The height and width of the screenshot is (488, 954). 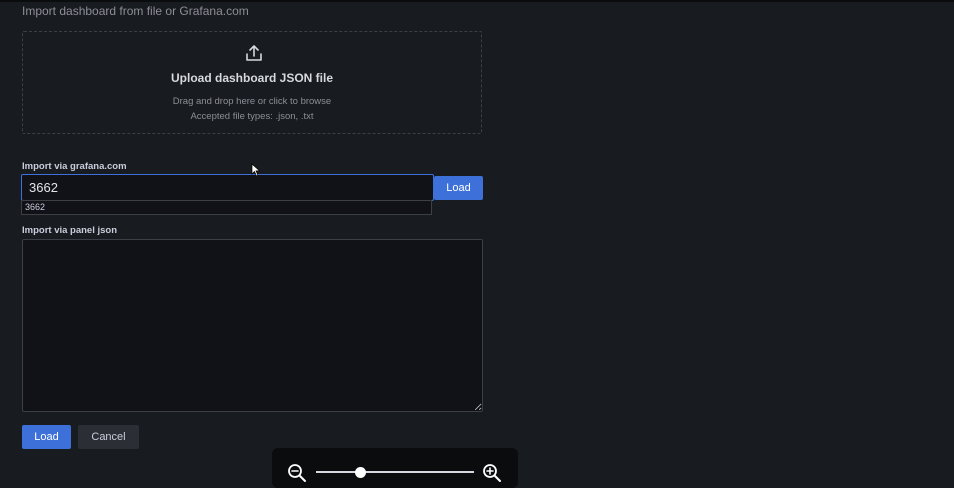 I want to click on mouse-cursor-icon, so click(x=256, y=170).